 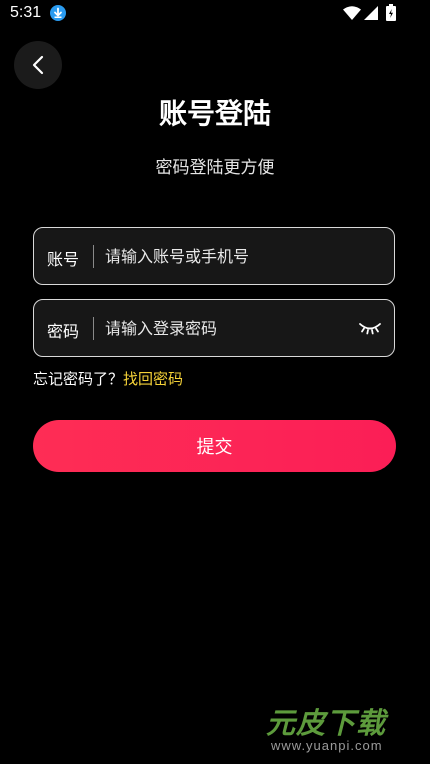 What do you see at coordinates (63, 331) in the screenshot?
I see `password-label: 密码` at bounding box center [63, 331].